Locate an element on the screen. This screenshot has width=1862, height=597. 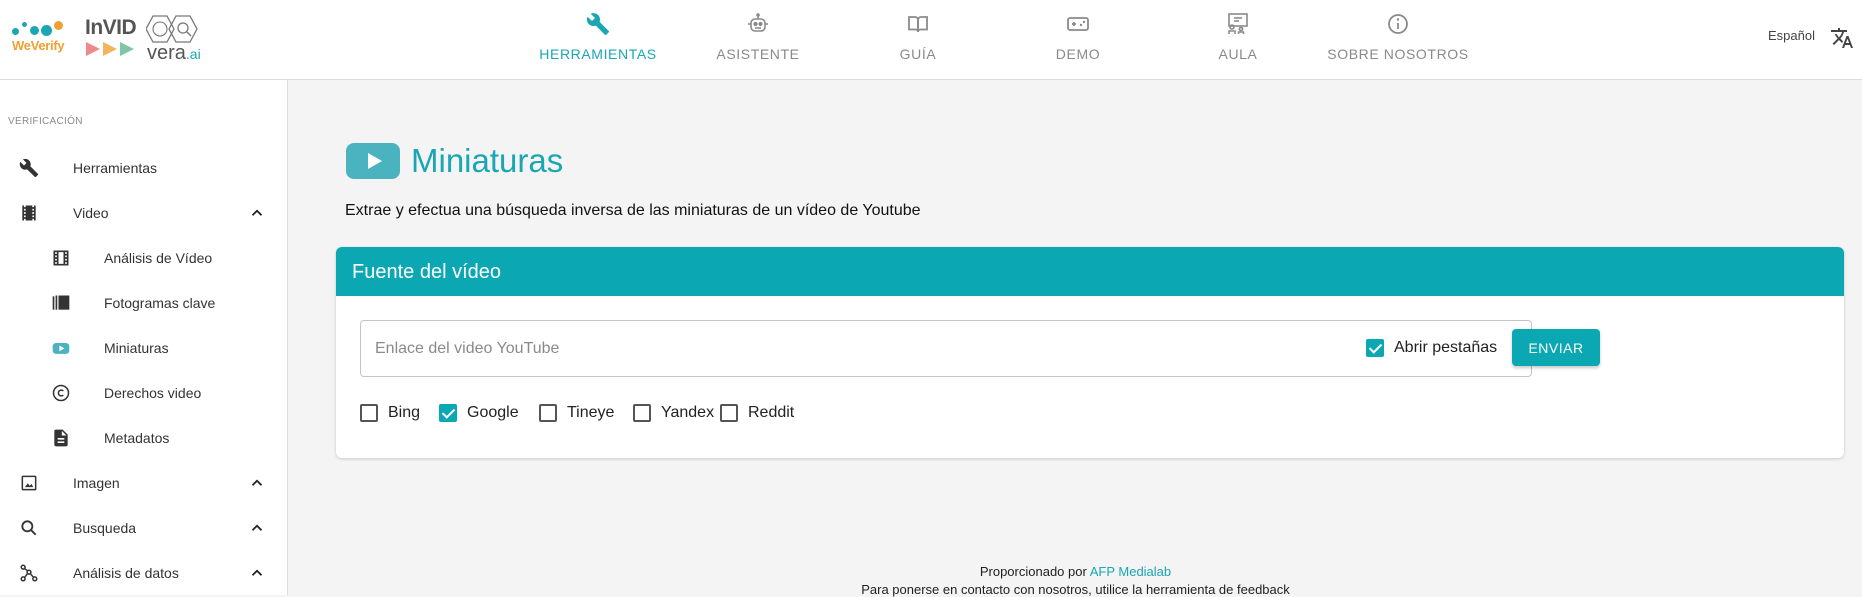
engine-reddit-checkbox: Reddit is located at coordinates (757, 413).